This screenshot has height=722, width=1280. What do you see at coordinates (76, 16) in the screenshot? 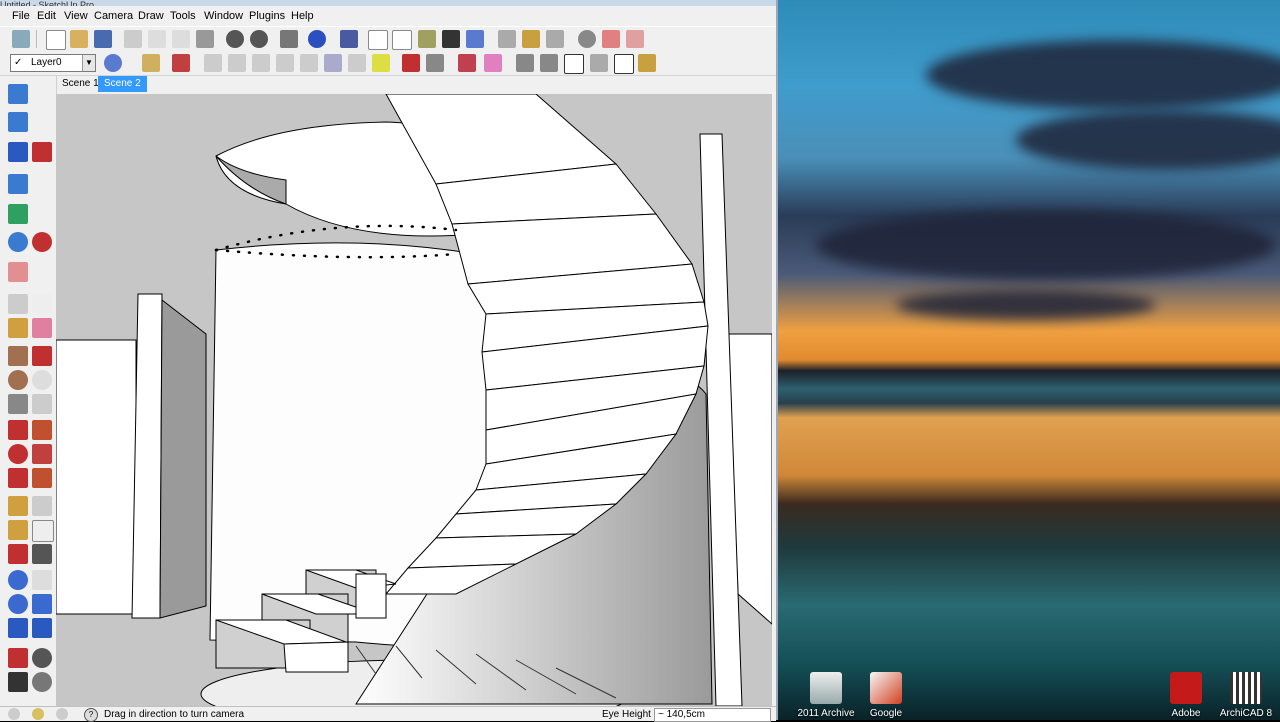
I see `menu-view: View` at bounding box center [76, 16].